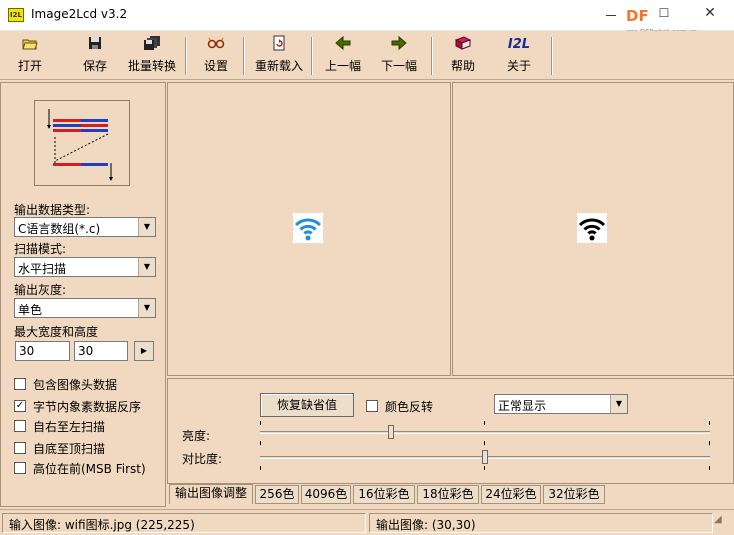  Describe the element at coordinates (519, 56) in the screenshot. I see `about-button: I2L 关于` at that location.